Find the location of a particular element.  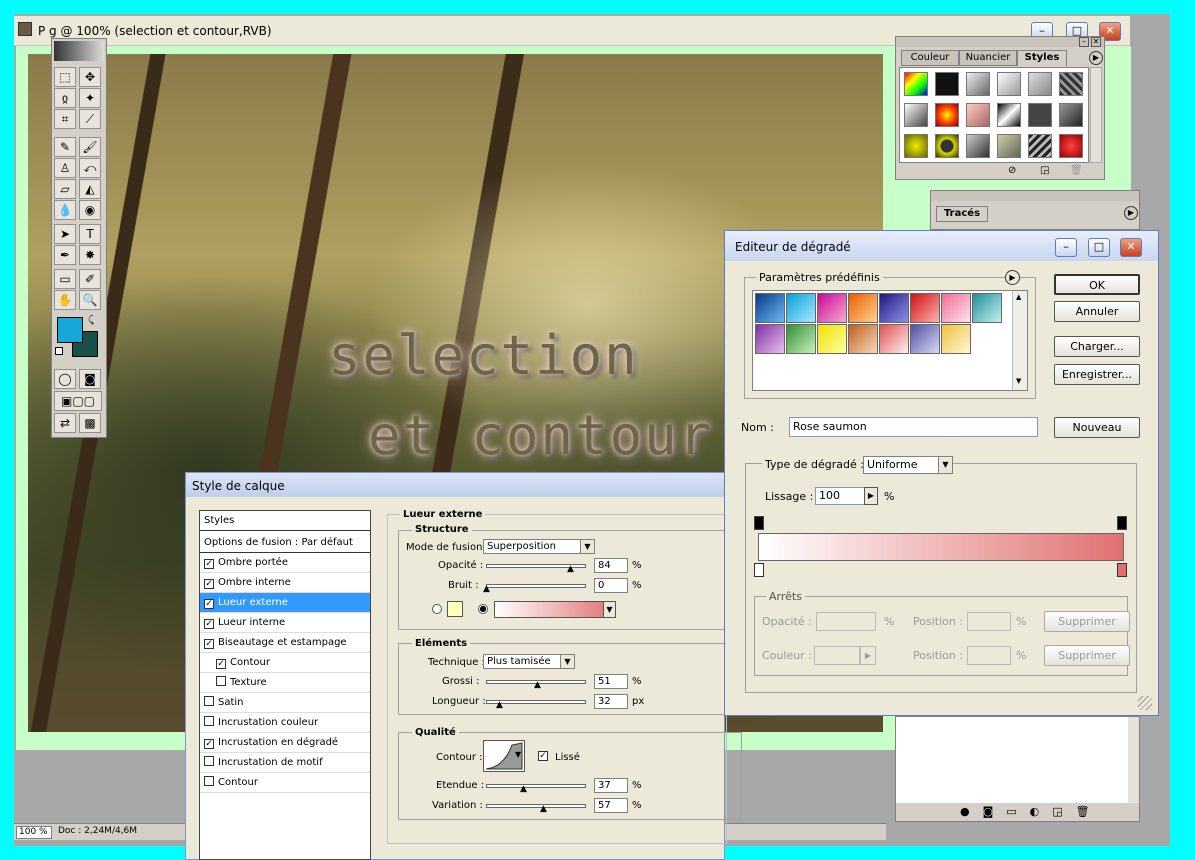

default-colors-icon is located at coordinates (59, 351).